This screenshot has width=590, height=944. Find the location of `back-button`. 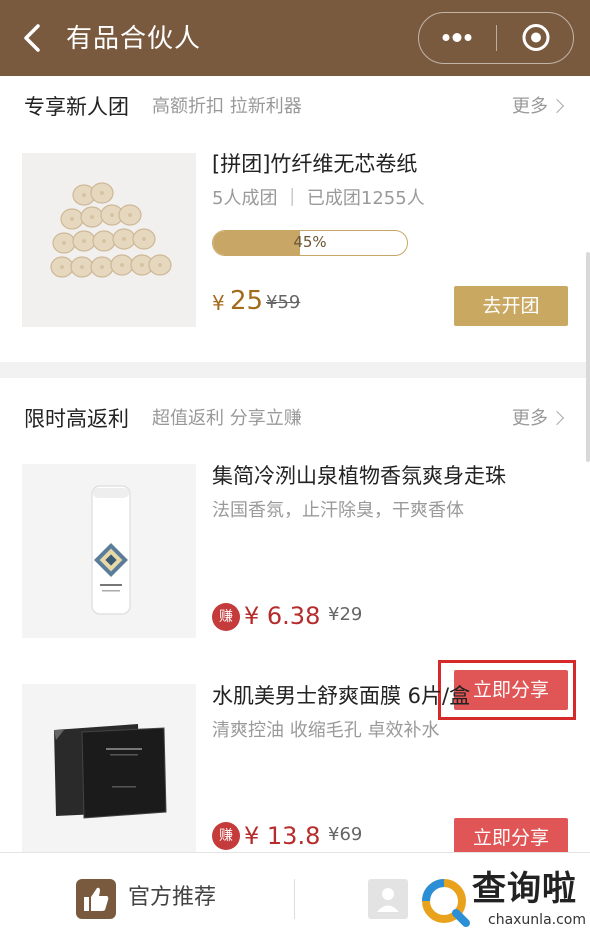

back-button is located at coordinates (34, 38).